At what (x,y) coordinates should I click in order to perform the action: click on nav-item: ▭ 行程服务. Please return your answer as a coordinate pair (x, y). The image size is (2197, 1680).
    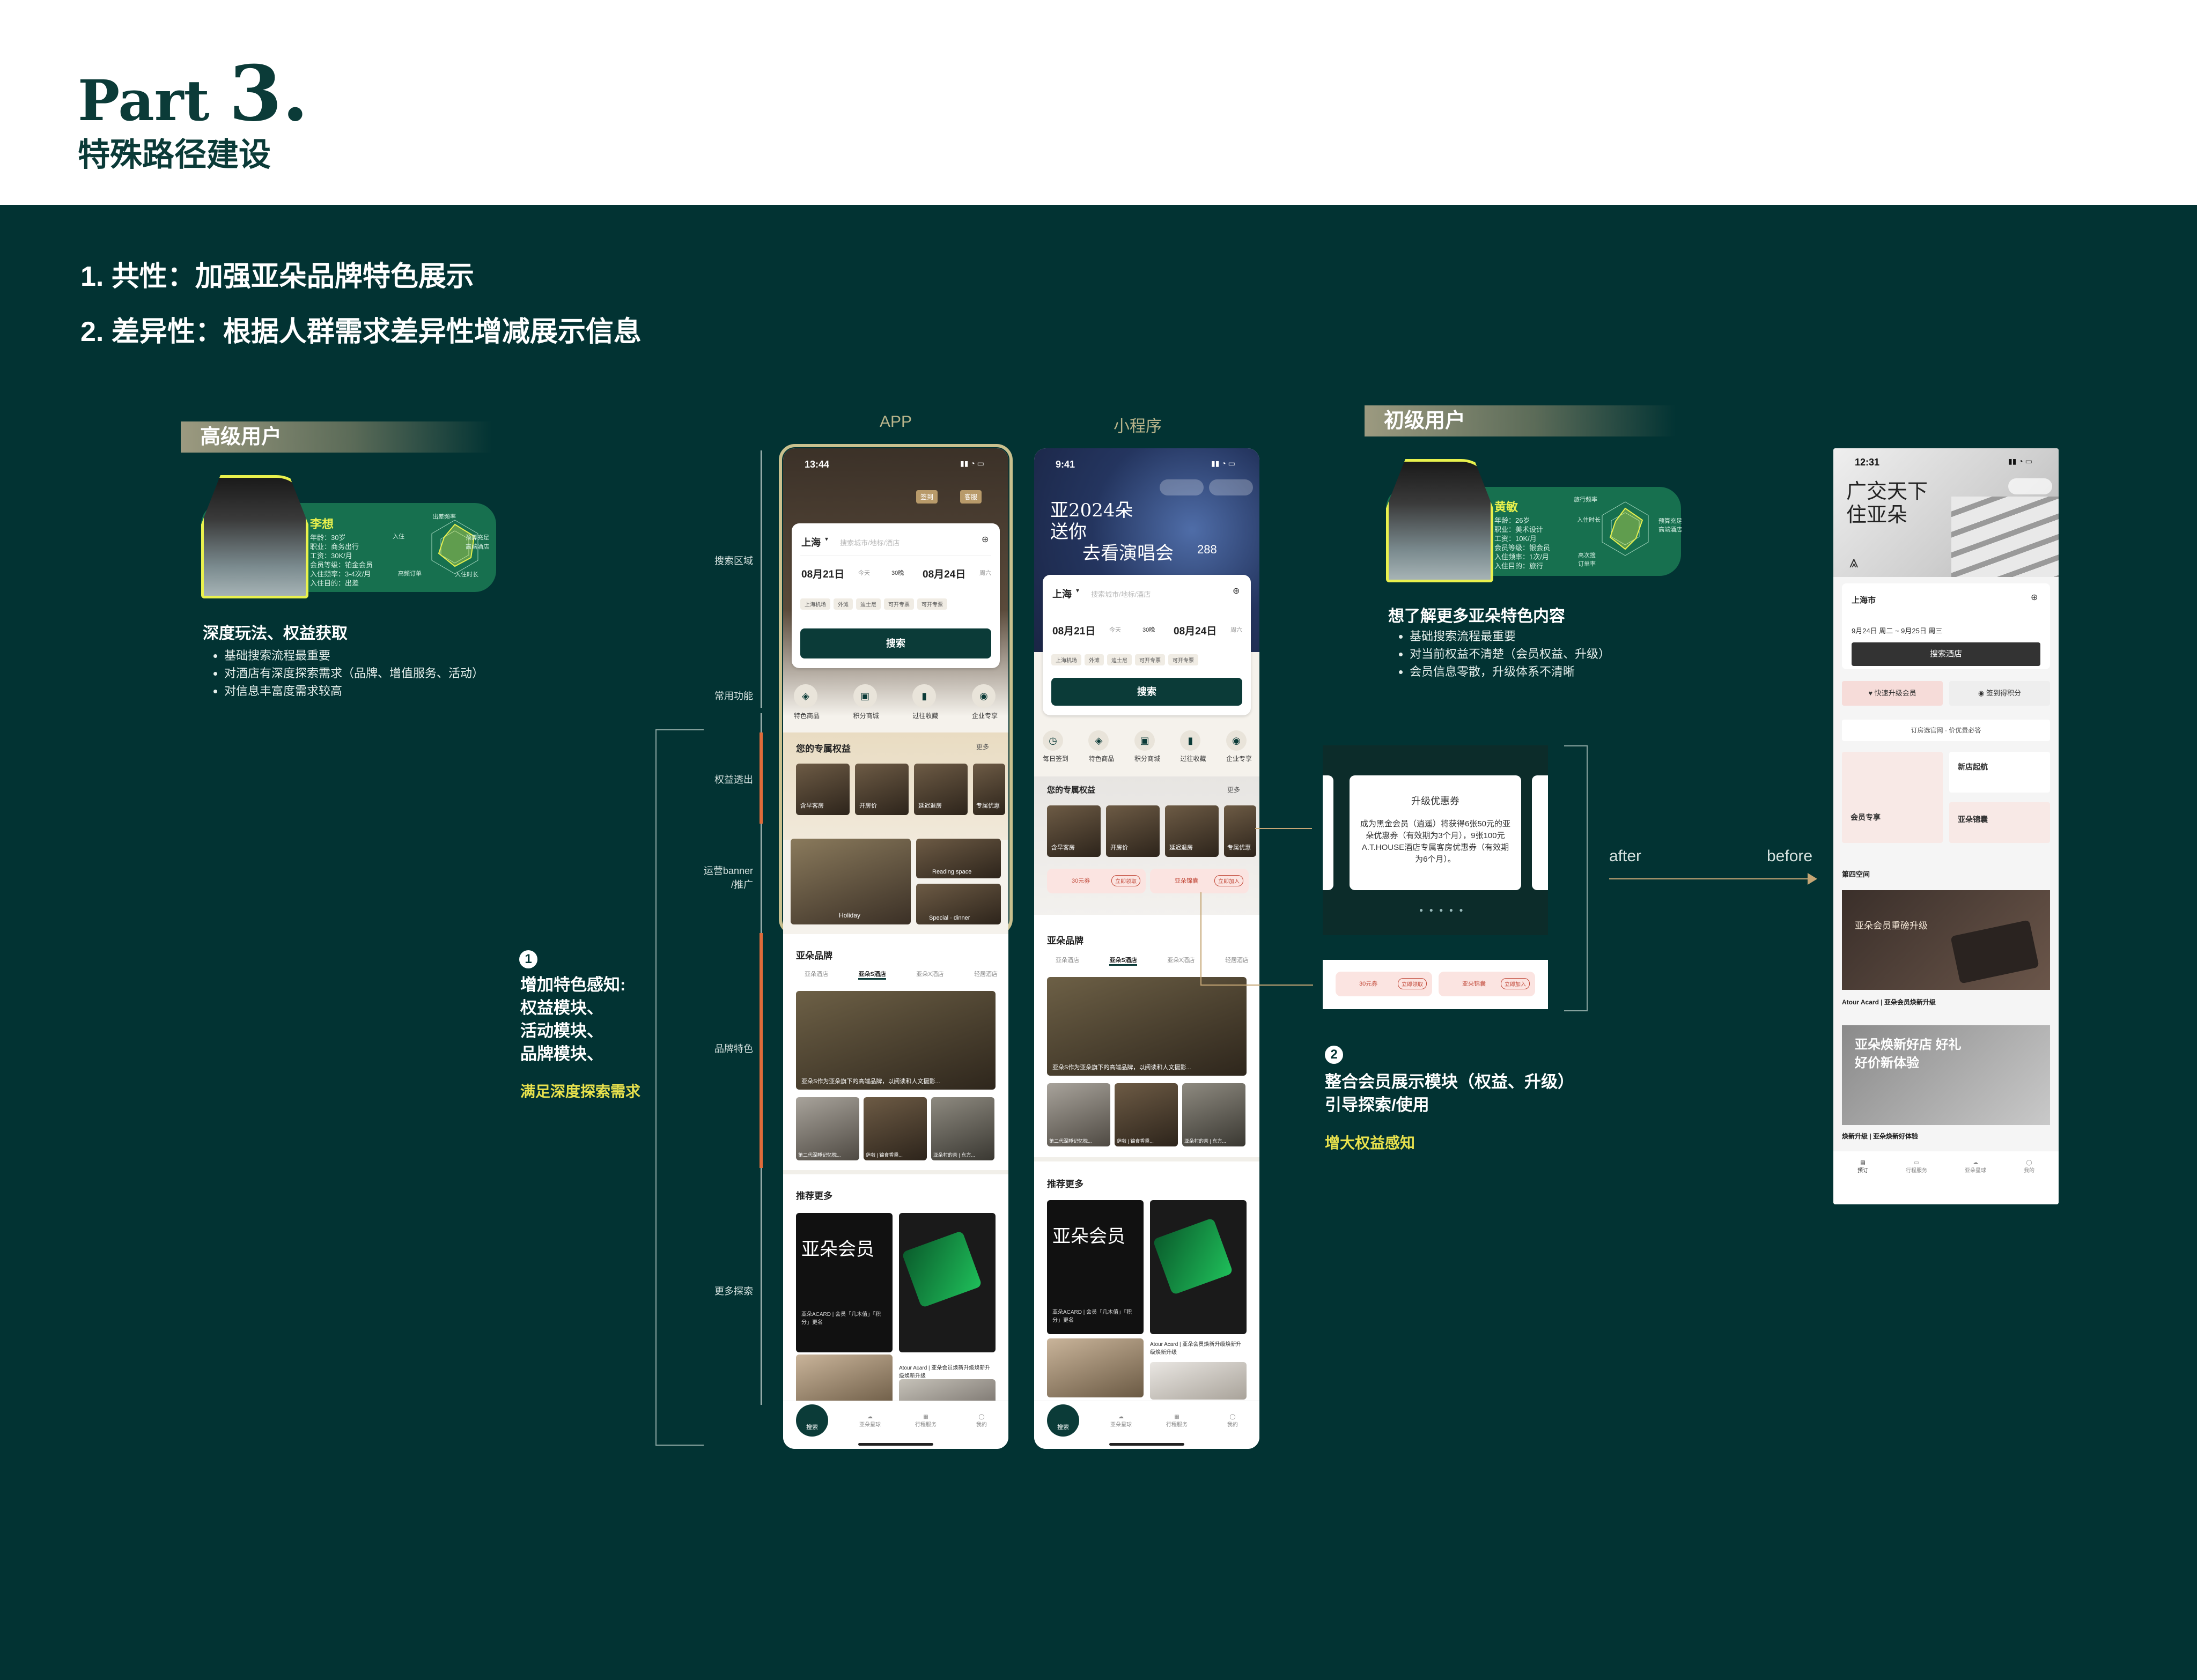
    Looking at the image, I should click on (1916, 1167).